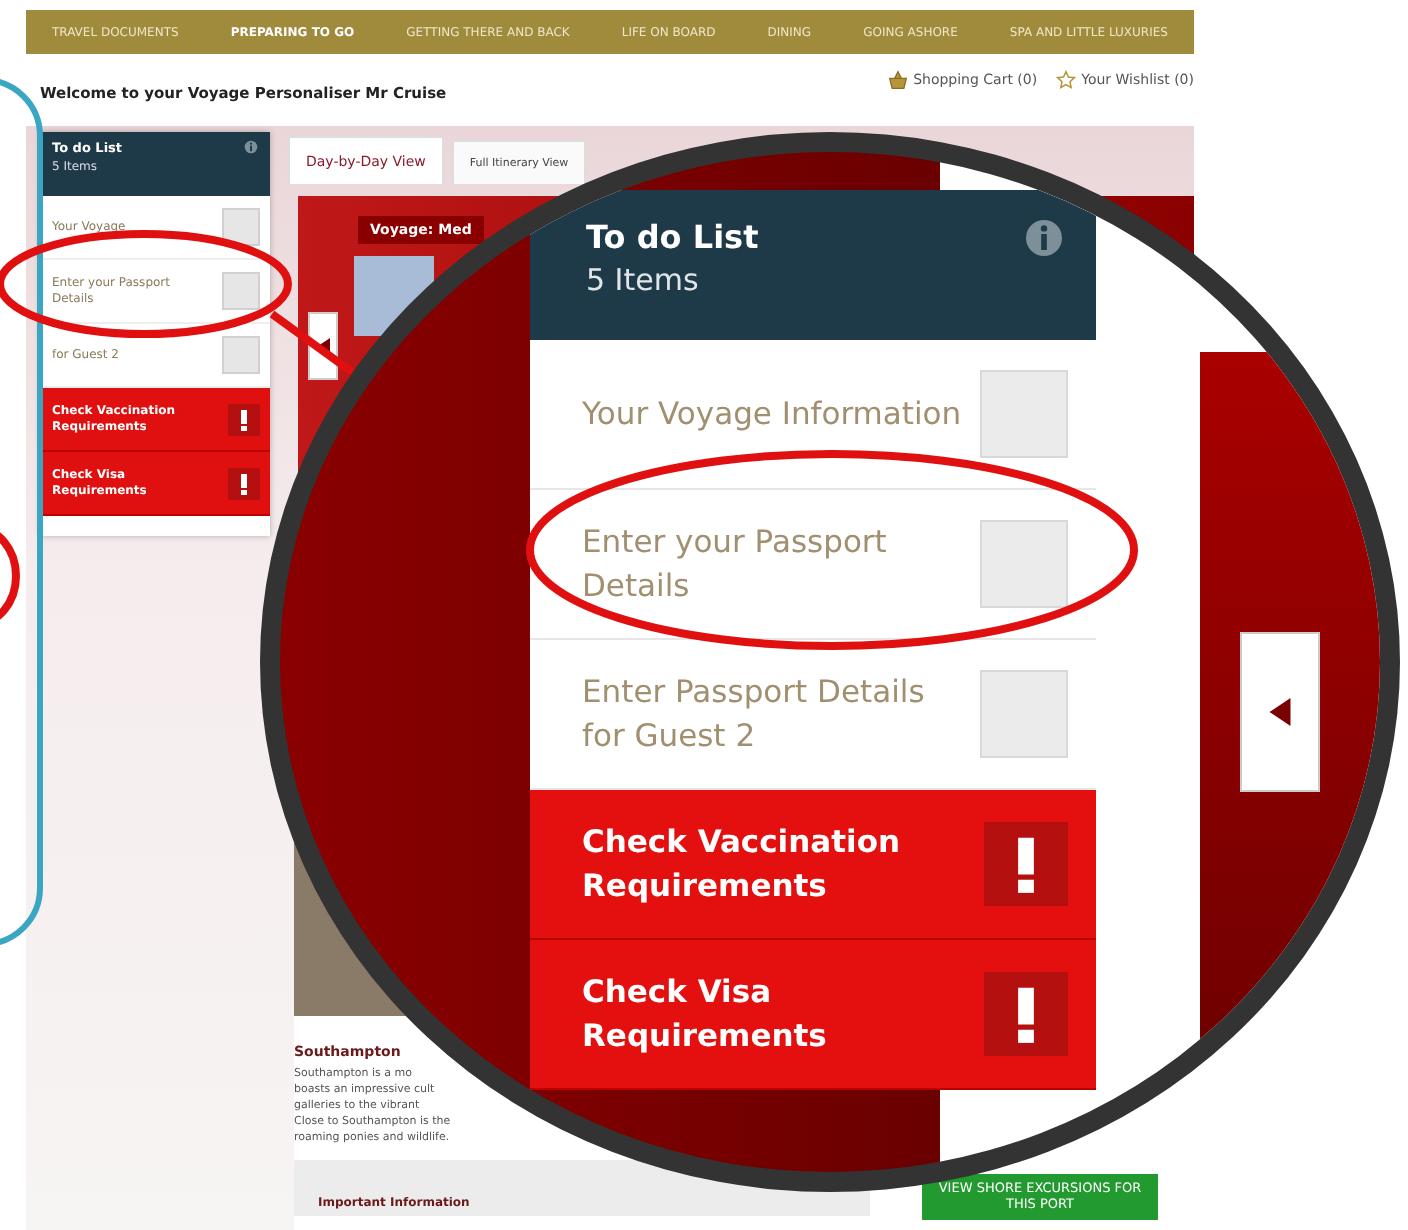 This screenshot has width=1408, height=1230. What do you see at coordinates (897, 80) in the screenshot?
I see `basket-icon` at bounding box center [897, 80].